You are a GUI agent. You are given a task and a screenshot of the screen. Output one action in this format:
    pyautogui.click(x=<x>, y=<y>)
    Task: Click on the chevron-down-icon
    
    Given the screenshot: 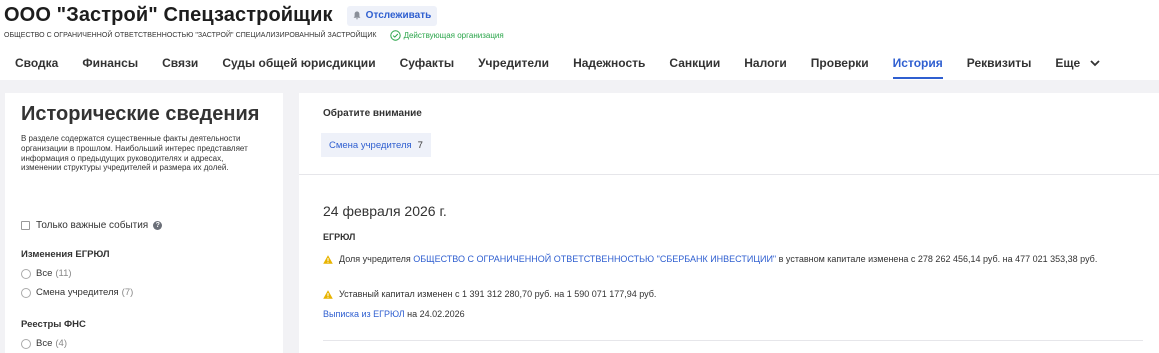 What is the action you would take?
    pyautogui.click(x=1094, y=63)
    